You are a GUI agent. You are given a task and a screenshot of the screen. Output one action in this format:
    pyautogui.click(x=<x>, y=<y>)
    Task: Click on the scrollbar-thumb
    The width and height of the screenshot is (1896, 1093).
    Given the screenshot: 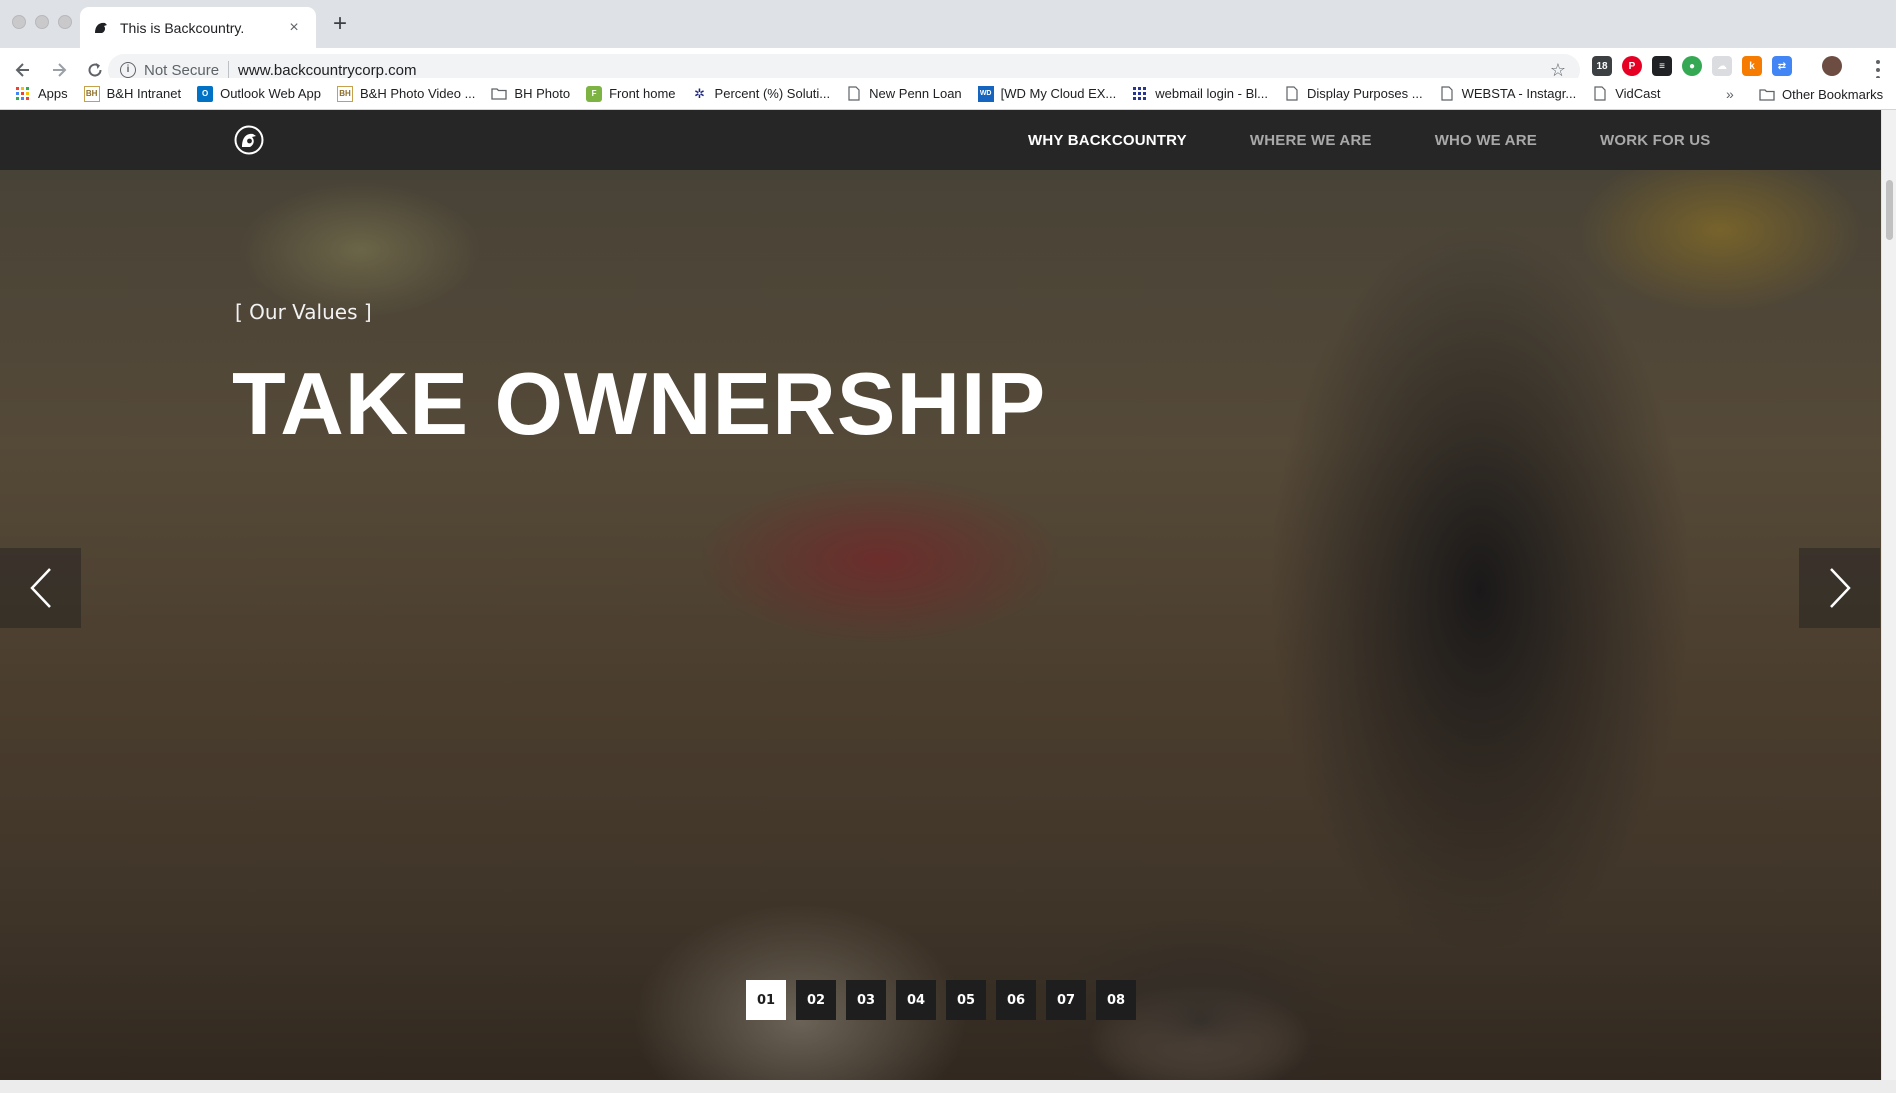 What is the action you would take?
    pyautogui.click(x=1889, y=210)
    